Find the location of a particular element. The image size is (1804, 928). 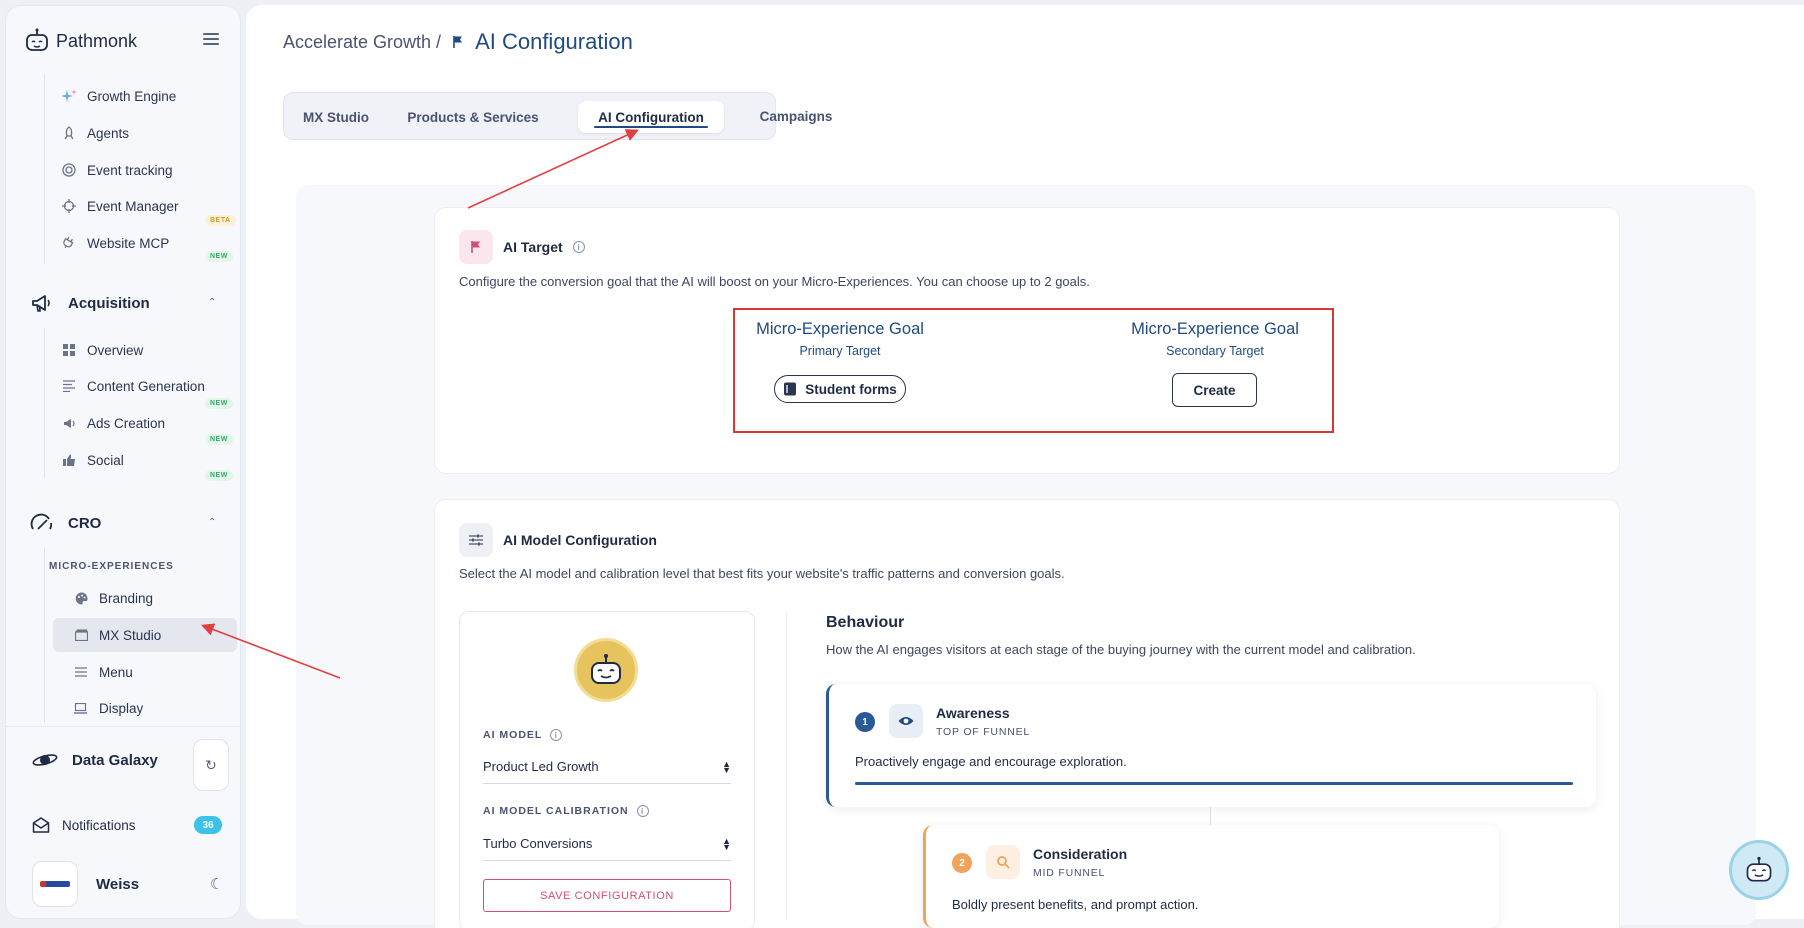

sidebar-item-agents: Agents is located at coordinates (95, 133).